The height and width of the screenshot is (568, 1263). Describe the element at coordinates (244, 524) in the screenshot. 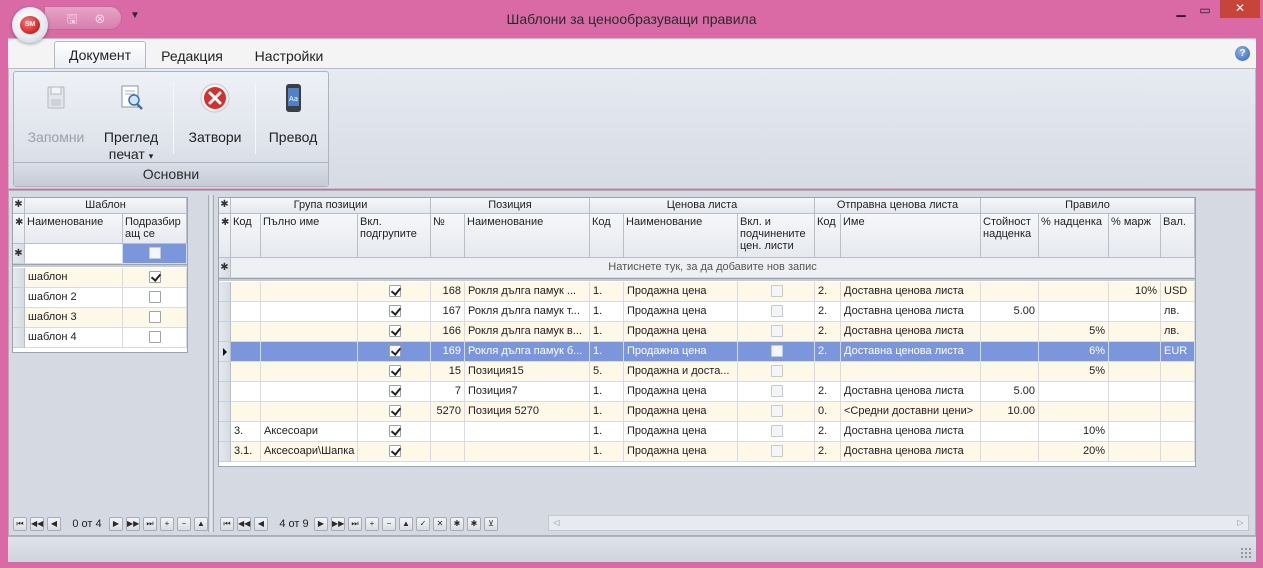

I see `rules-nav-prev-page-button: ◀◀` at that location.